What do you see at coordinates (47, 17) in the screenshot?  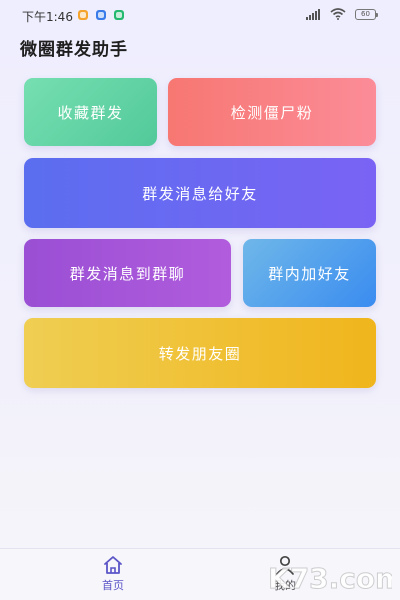 I see `status-time: 下午1:46` at bounding box center [47, 17].